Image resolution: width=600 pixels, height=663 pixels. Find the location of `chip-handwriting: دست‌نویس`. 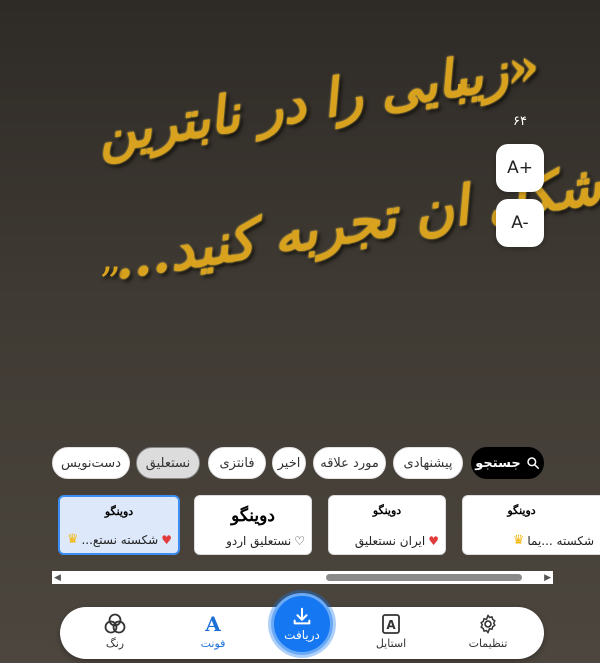

chip-handwriting: دست‌نویس is located at coordinates (91, 463).